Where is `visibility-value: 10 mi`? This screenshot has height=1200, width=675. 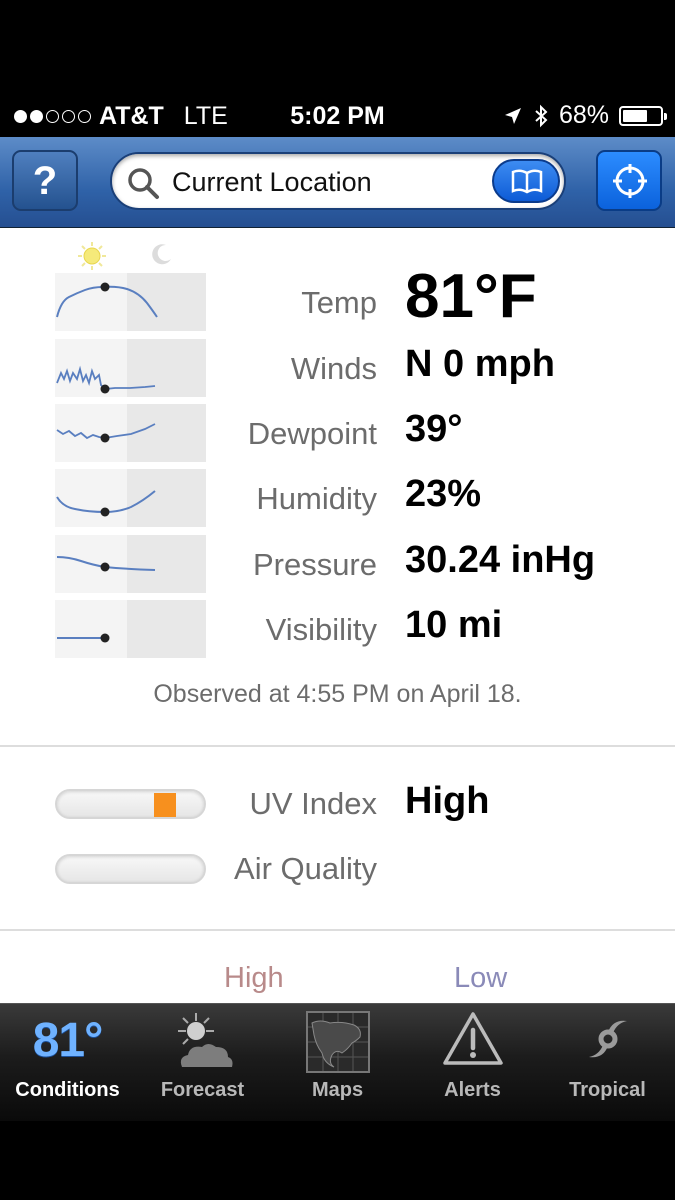
visibility-value: 10 mi is located at coordinates (454, 625).